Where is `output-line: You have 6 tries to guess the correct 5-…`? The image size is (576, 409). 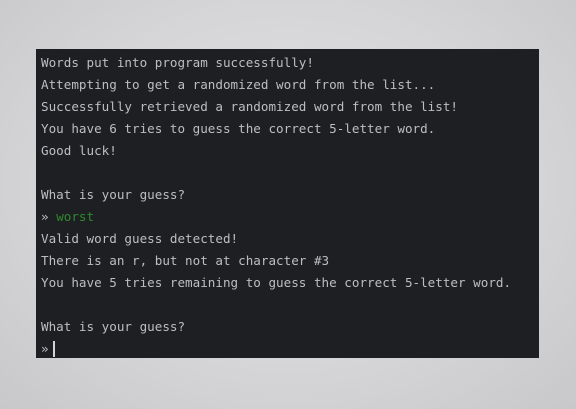
output-line: You have 6 tries to guess the correct 5-… is located at coordinates (238, 128).